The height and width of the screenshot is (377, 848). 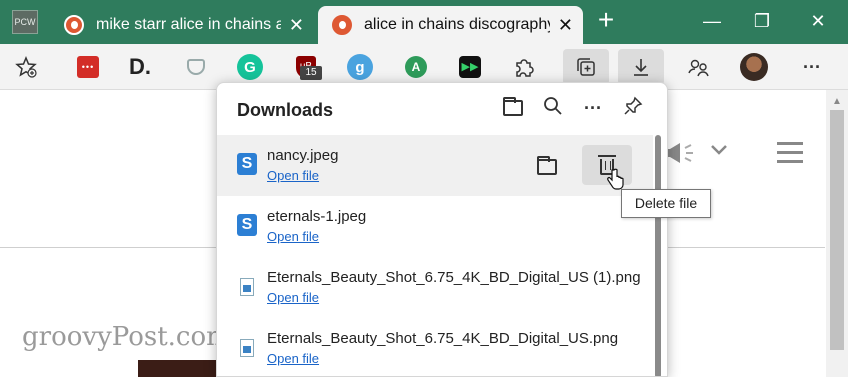 I want to click on page-scrollbar: ▲, so click(x=837, y=233).